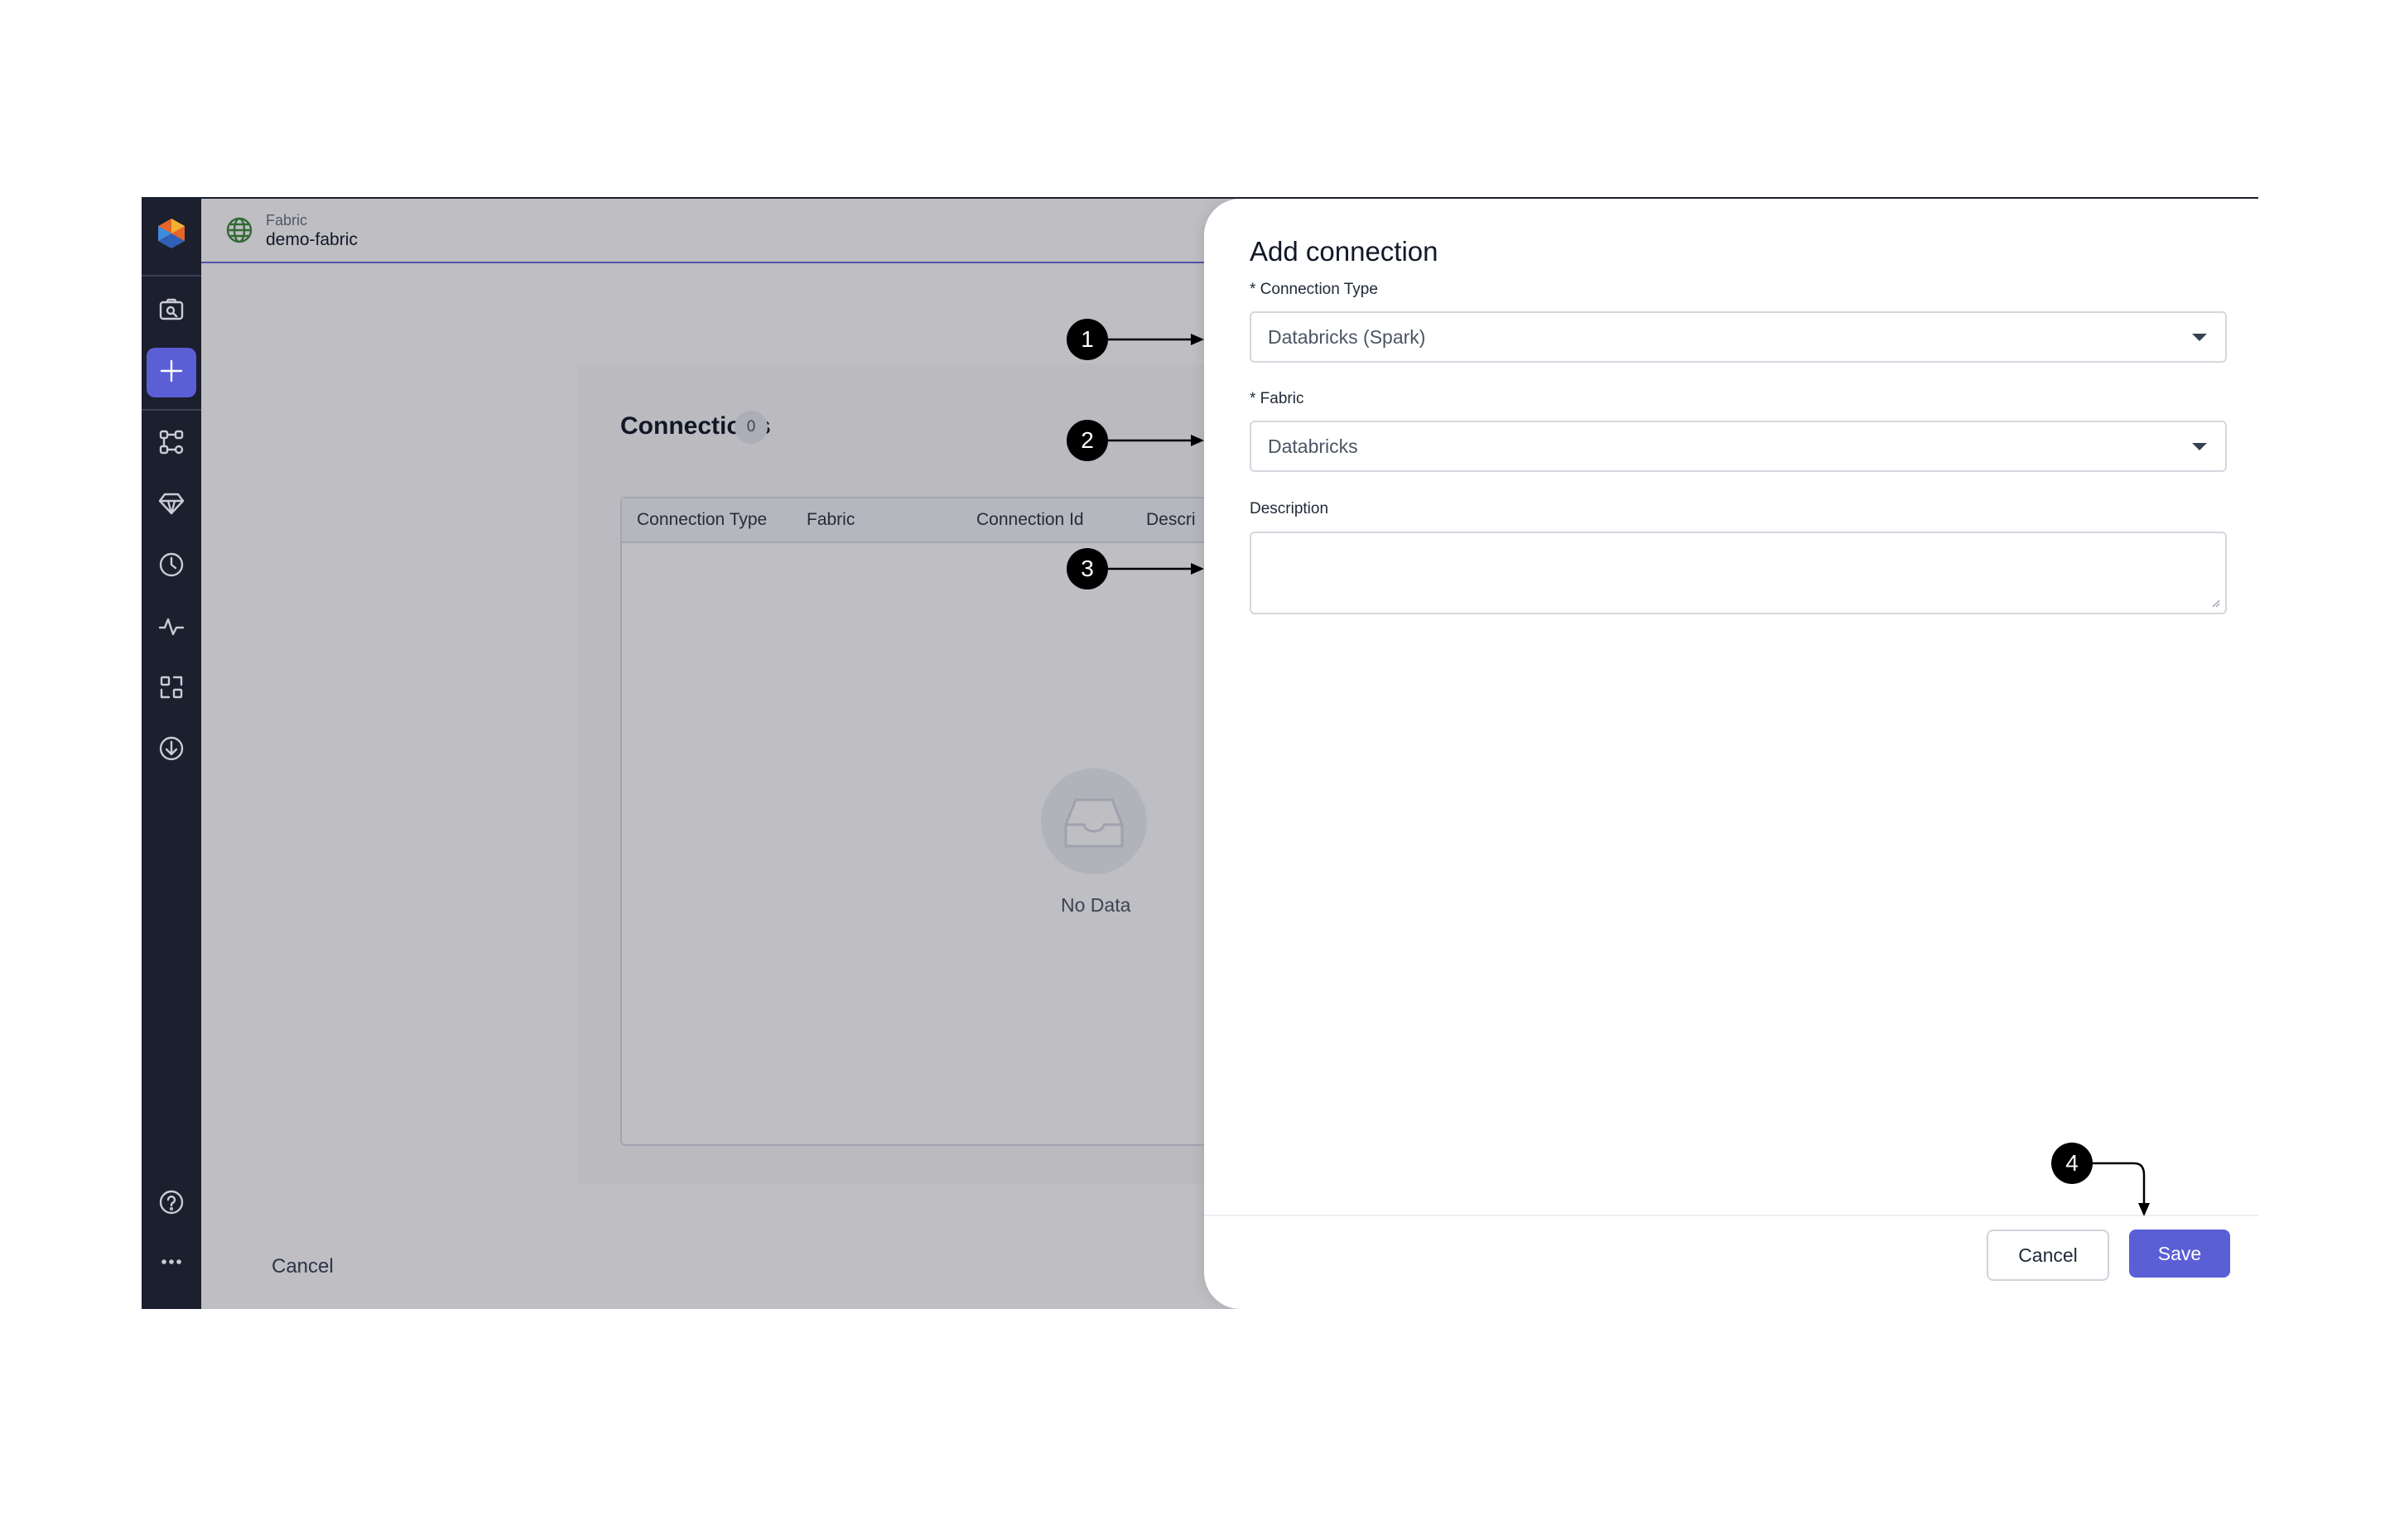  What do you see at coordinates (171, 233) in the screenshot?
I see `logo-icon` at bounding box center [171, 233].